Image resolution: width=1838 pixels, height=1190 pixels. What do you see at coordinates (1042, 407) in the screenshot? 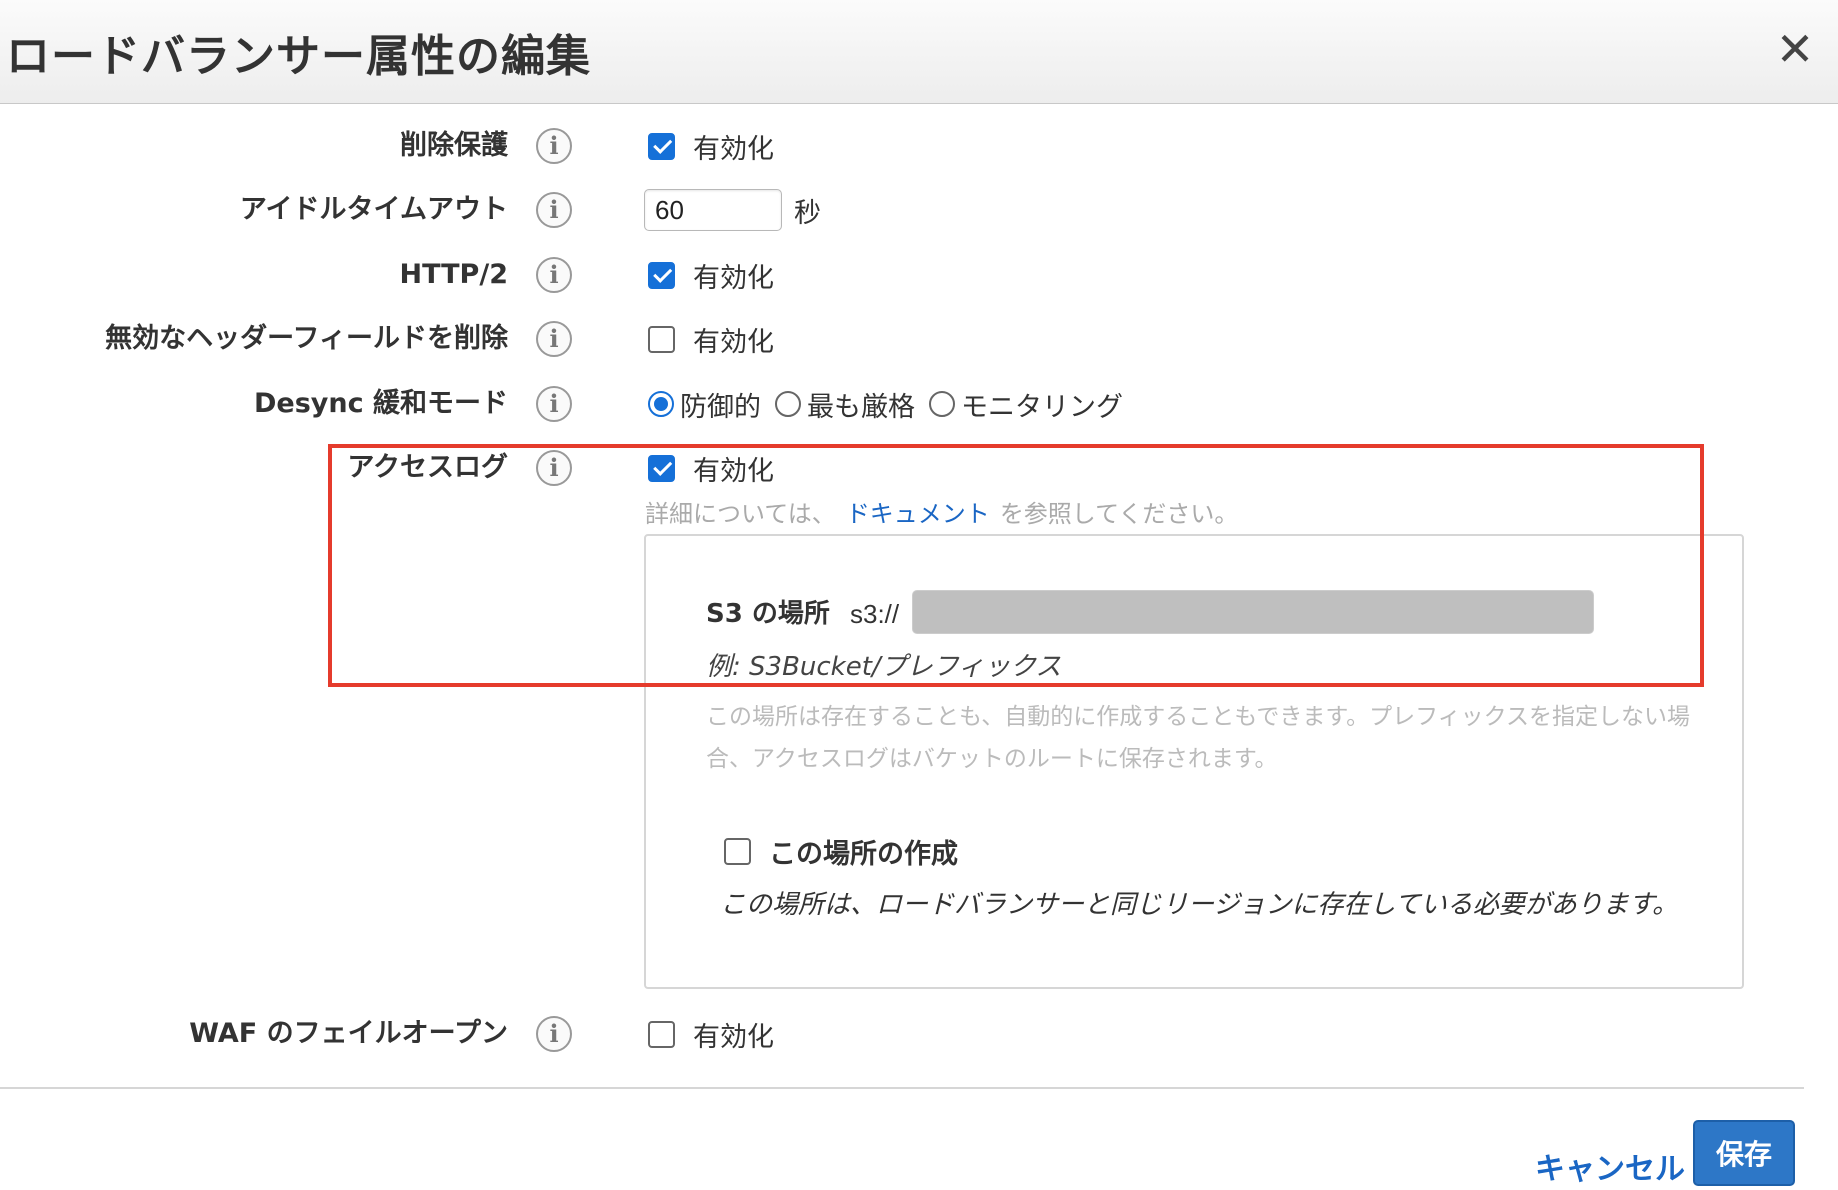
I see `desync-option-label: モニタリング` at bounding box center [1042, 407].